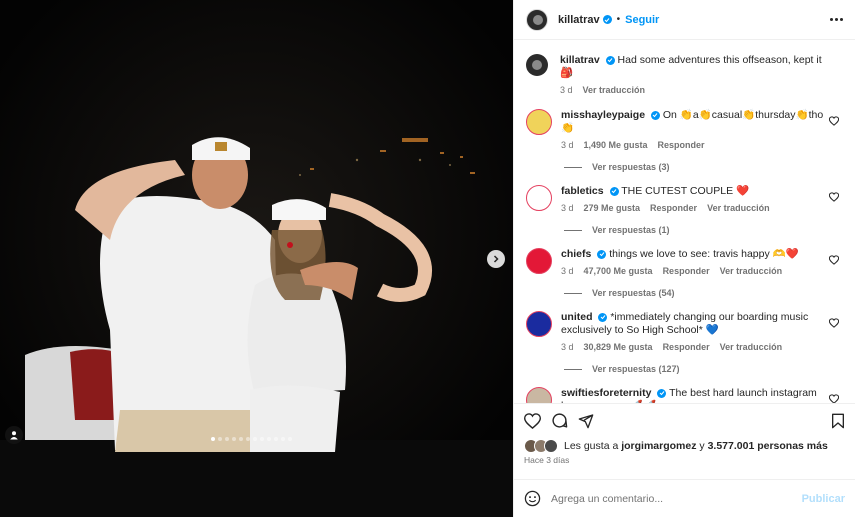 This screenshot has height=517, width=855. I want to click on carousel-next-button, so click(496, 259).